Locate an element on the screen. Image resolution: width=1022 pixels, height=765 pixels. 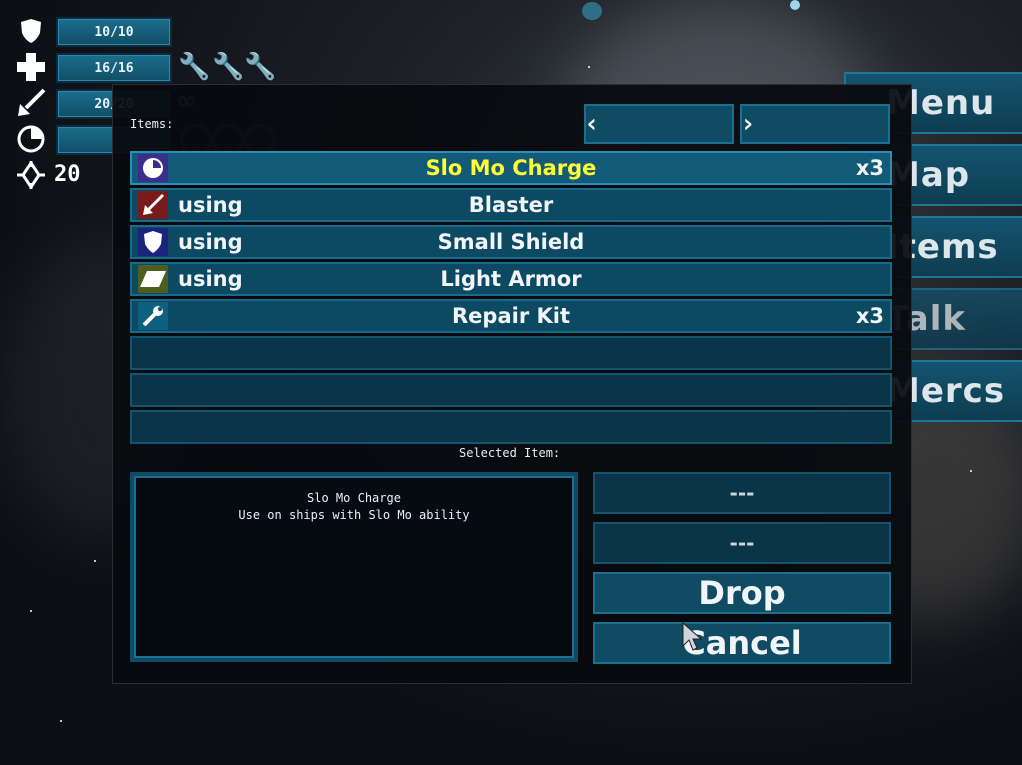
cancel-button: Cancel is located at coordinates (742, 643).